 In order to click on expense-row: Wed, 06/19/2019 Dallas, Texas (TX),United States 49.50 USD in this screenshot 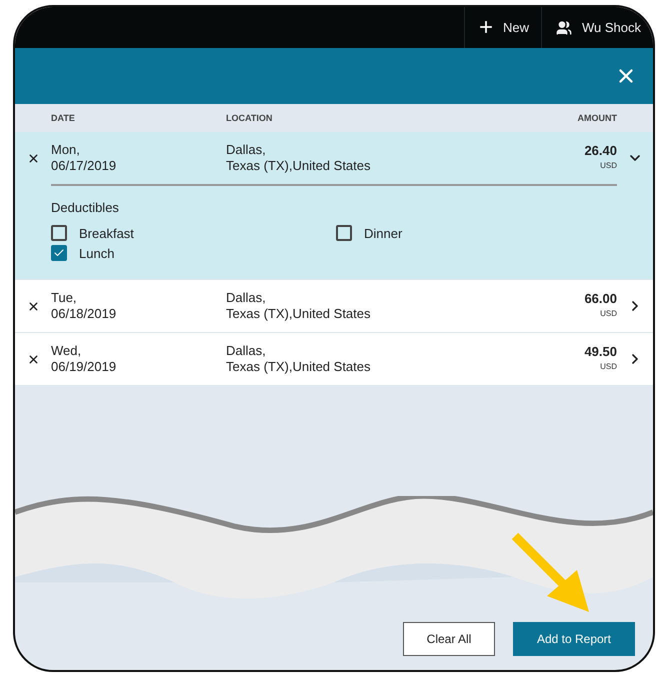, I will do `click(334, 359)`.